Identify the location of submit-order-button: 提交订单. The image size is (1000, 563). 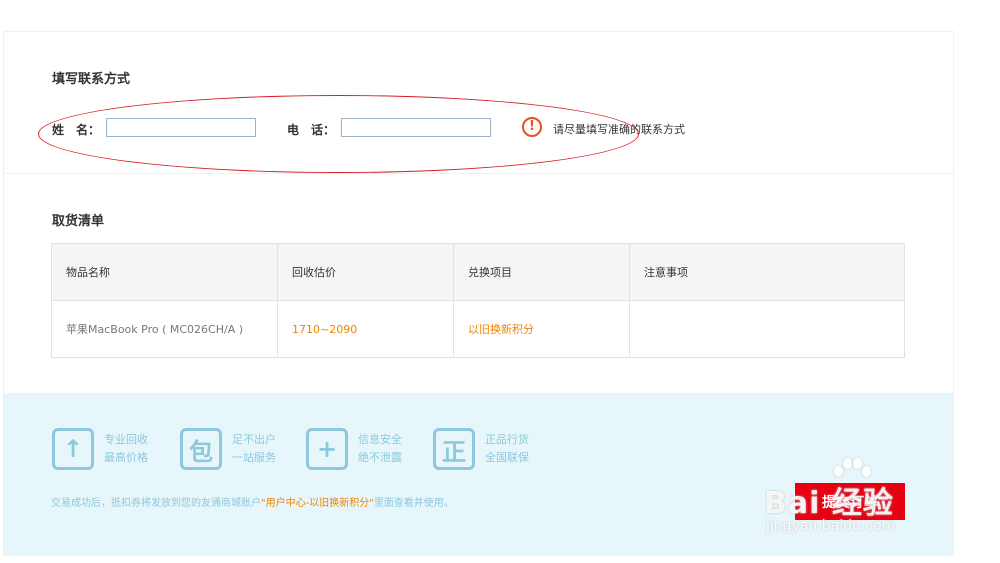
(850, 501).